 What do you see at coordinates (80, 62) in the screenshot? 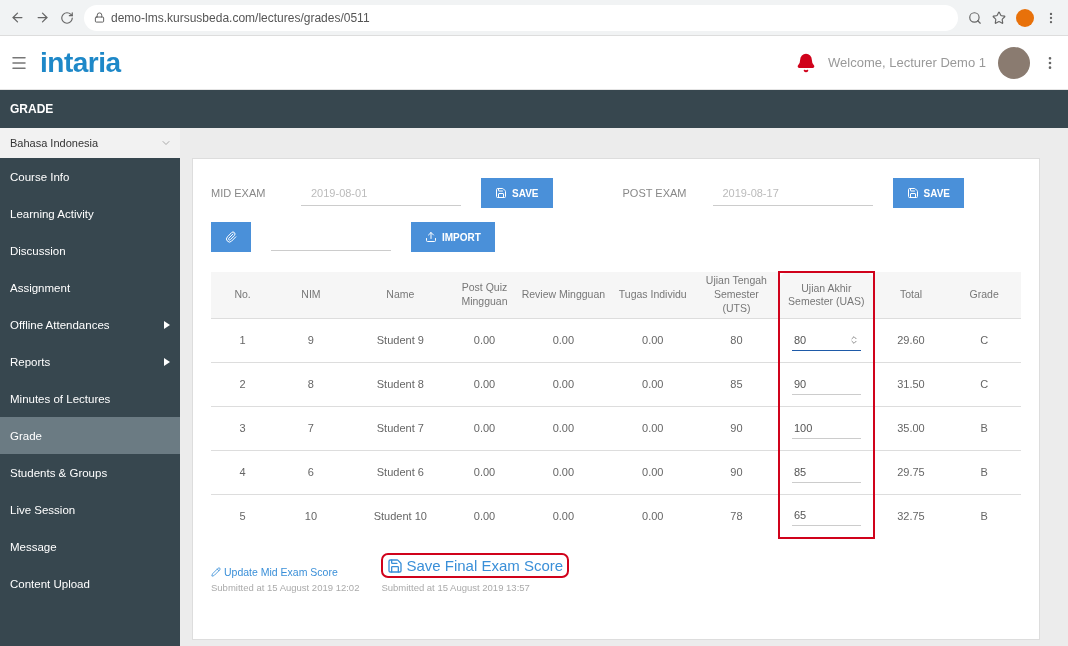
I see `logo: intaria` at bounding box center [80, 62].